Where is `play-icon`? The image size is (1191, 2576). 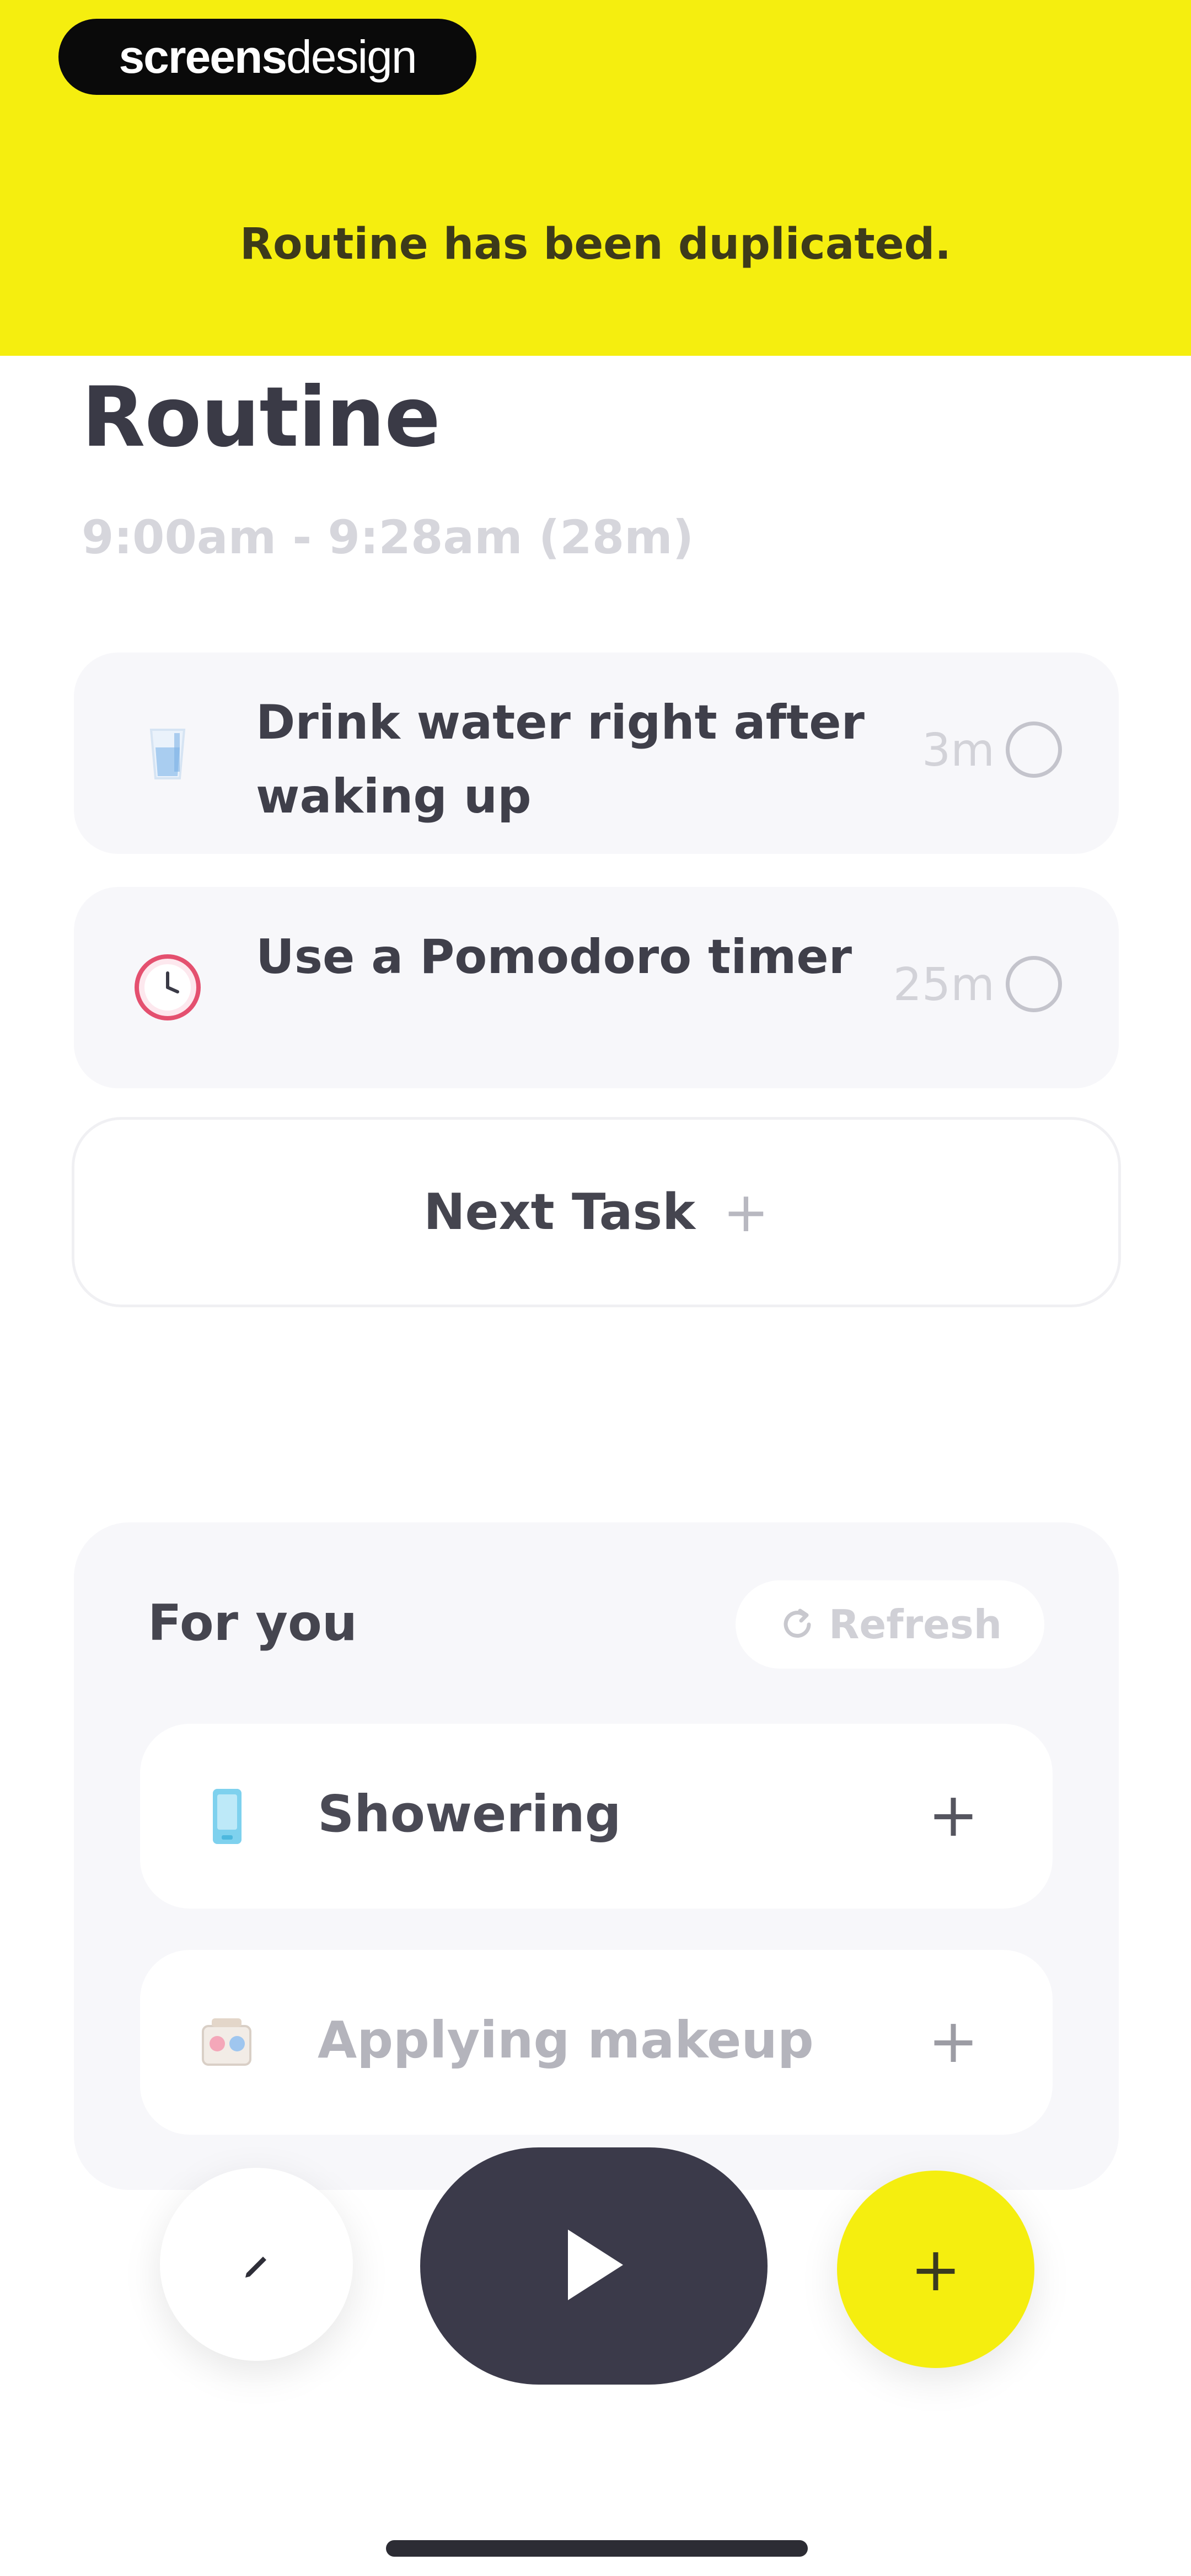 play-icon is located at coordinates (593, 2266).